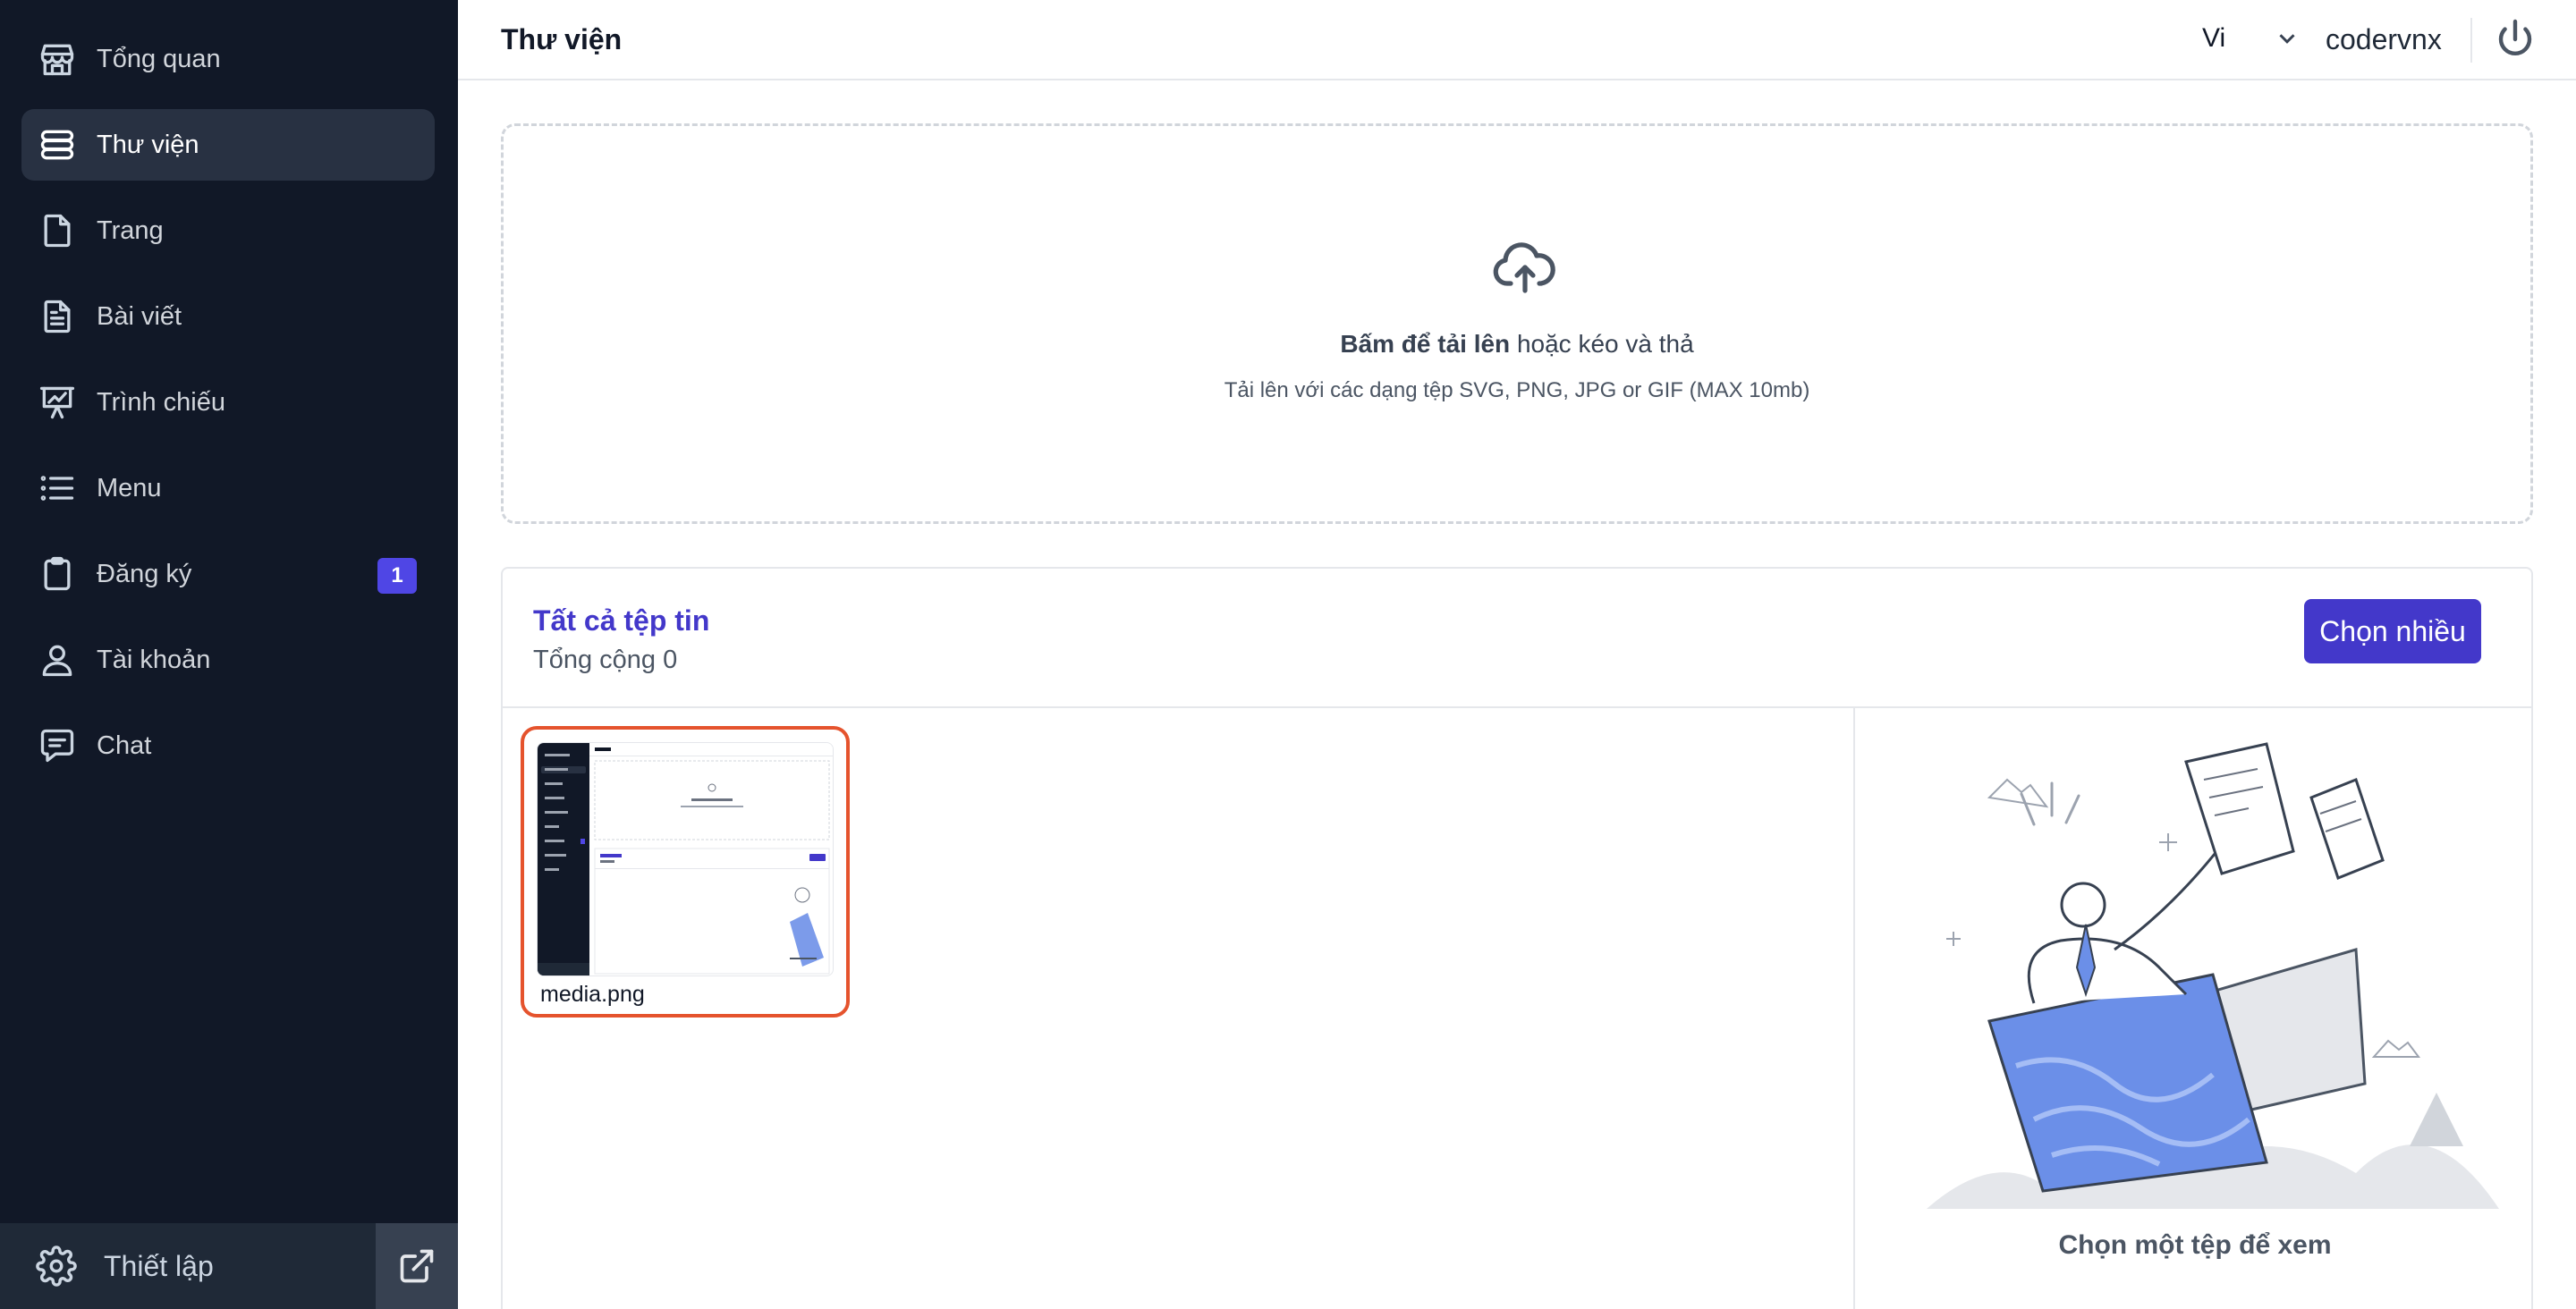 This screenshot has width=2576, height=1309. What do you see at coordinates (228, 660) in the screenshot?
I see `sidebar-item-account: Tài khoản` at bounding box center [228, 660].